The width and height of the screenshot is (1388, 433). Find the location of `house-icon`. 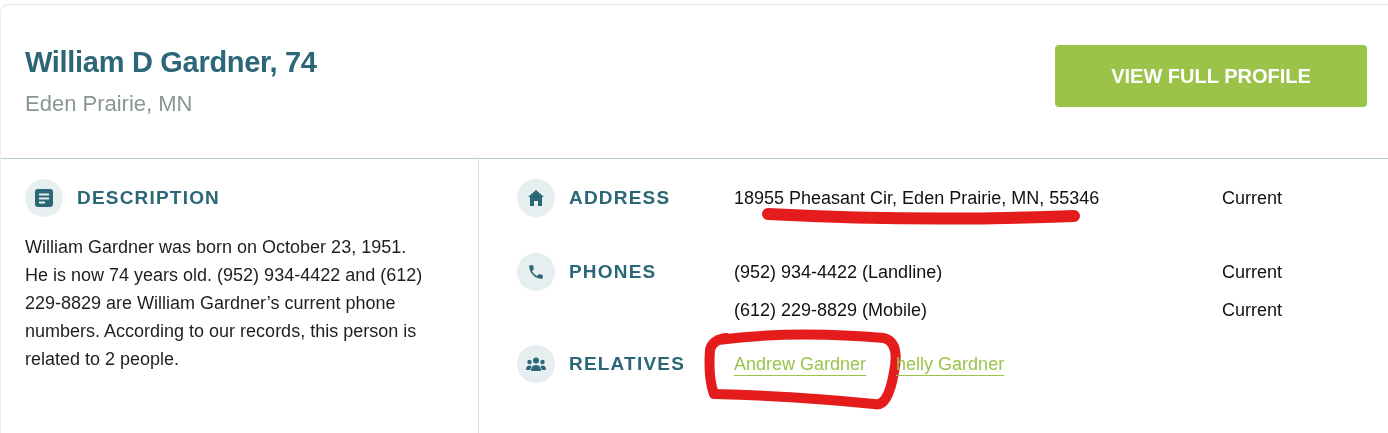

house-icon is located at coordinates (536, 198).